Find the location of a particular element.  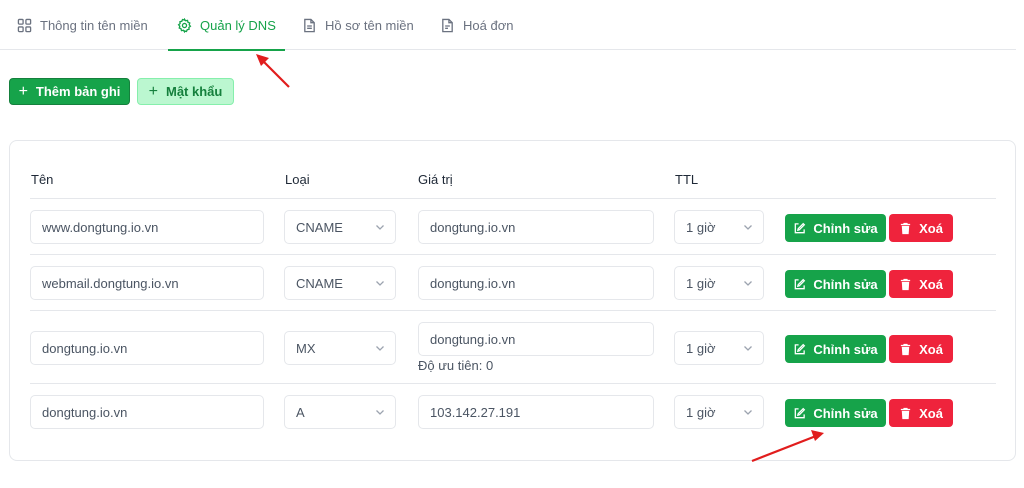

record-type-value: MX is located at coordinates (306, 348).